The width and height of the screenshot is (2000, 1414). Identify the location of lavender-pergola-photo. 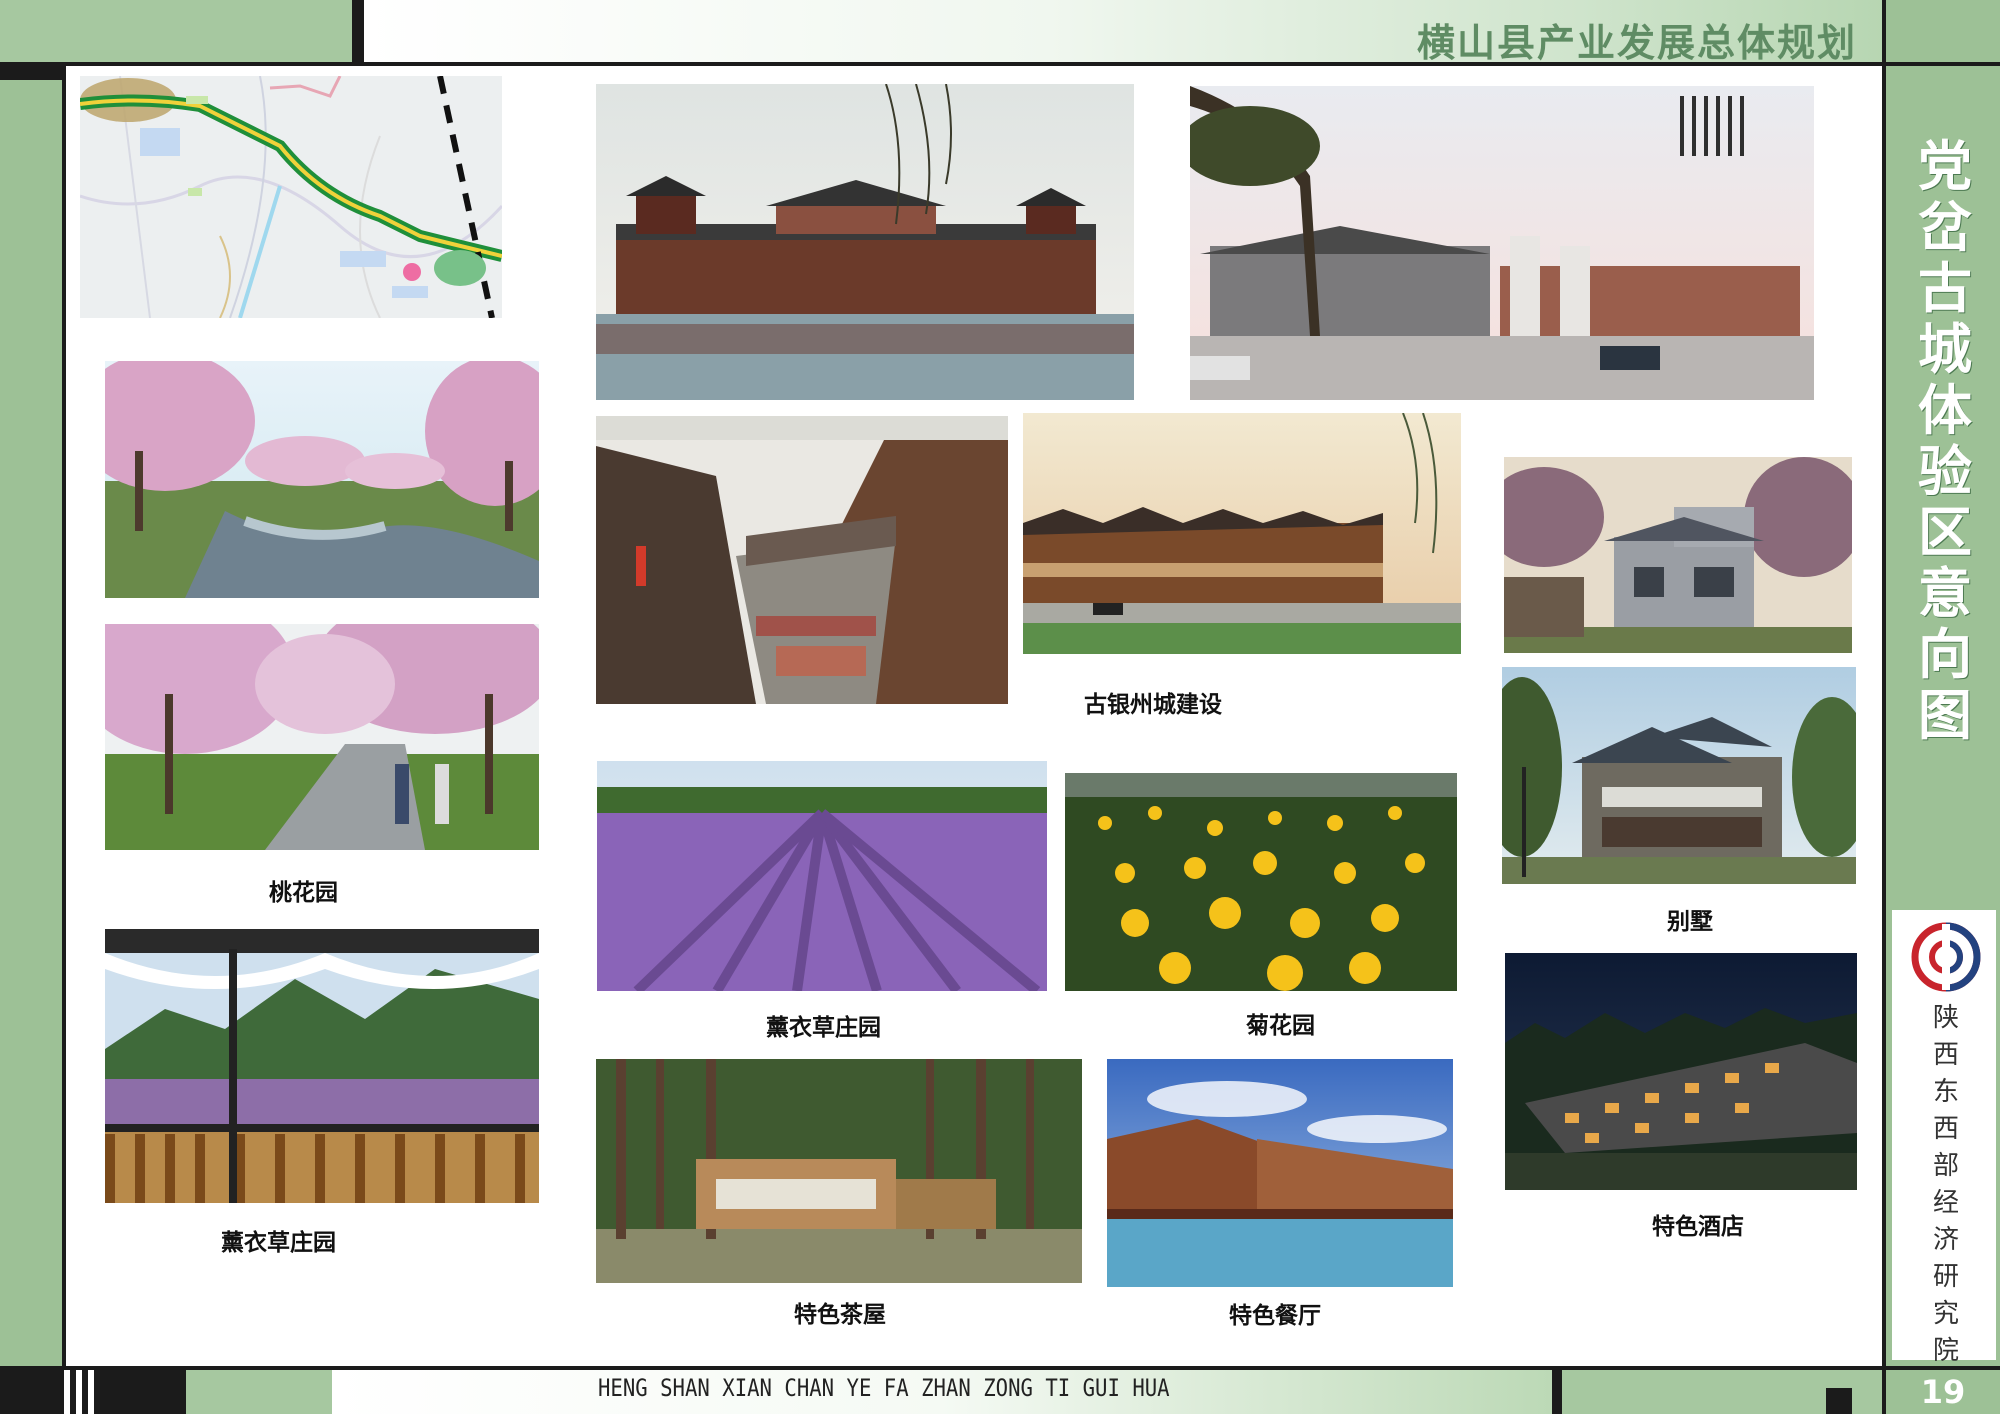
(322, 1066).